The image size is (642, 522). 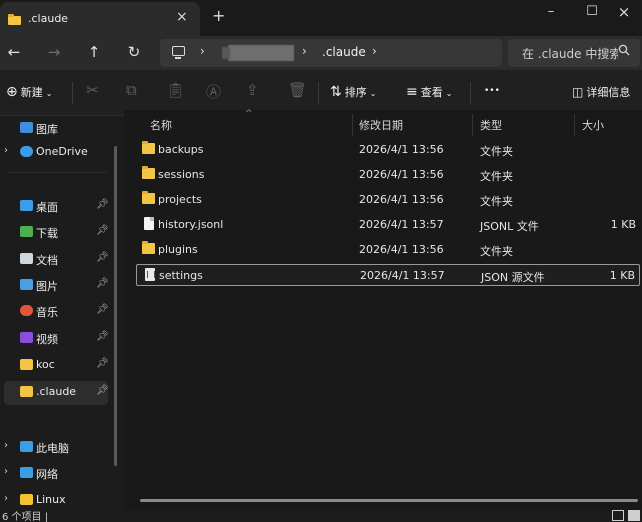 What do you see at coordinates (431, 92) in the screenshot?
I see `view-label: 查看` at bounding box center [431, 92].